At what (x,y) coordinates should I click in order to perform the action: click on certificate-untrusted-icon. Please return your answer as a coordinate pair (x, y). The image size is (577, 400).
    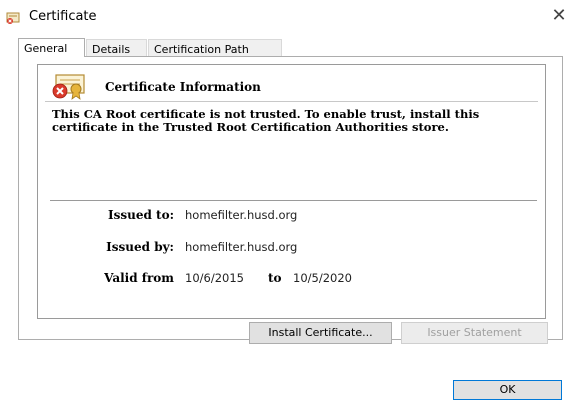
    Looking at the image, I should click on (71, 87).